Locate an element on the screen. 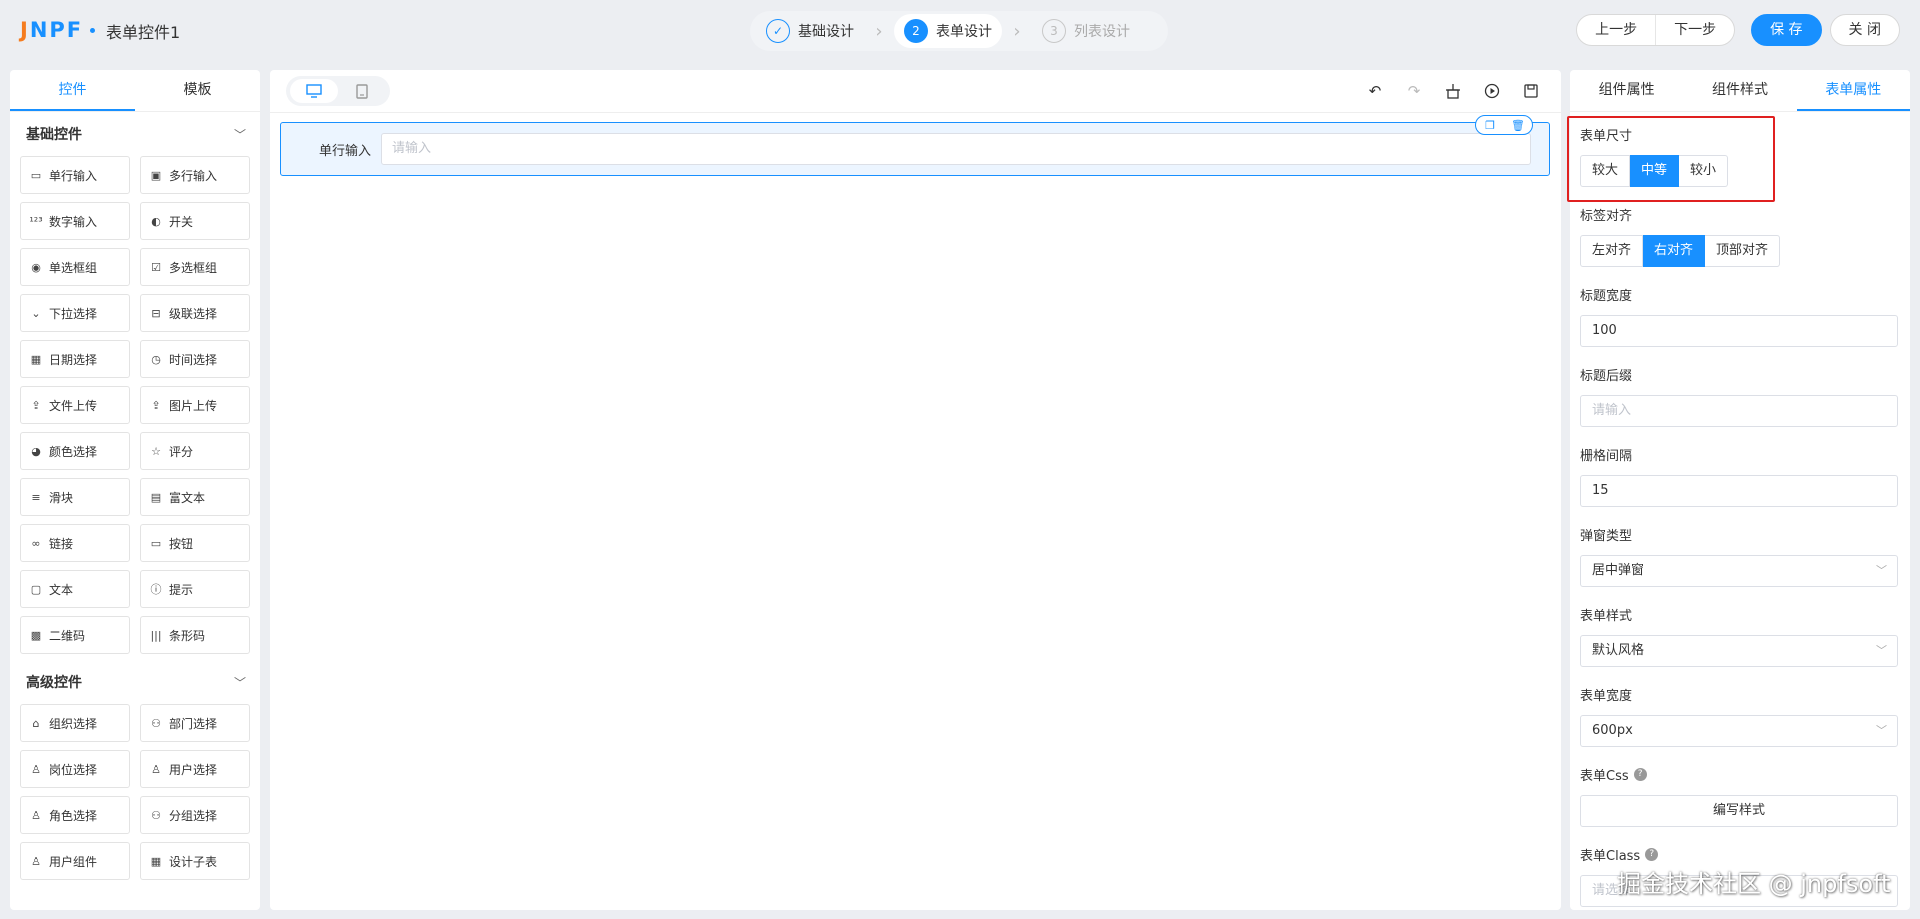 This screenshot has width=1920, height=919. component-item: ▦ 设计子表 is located at coordinates (195, 861).